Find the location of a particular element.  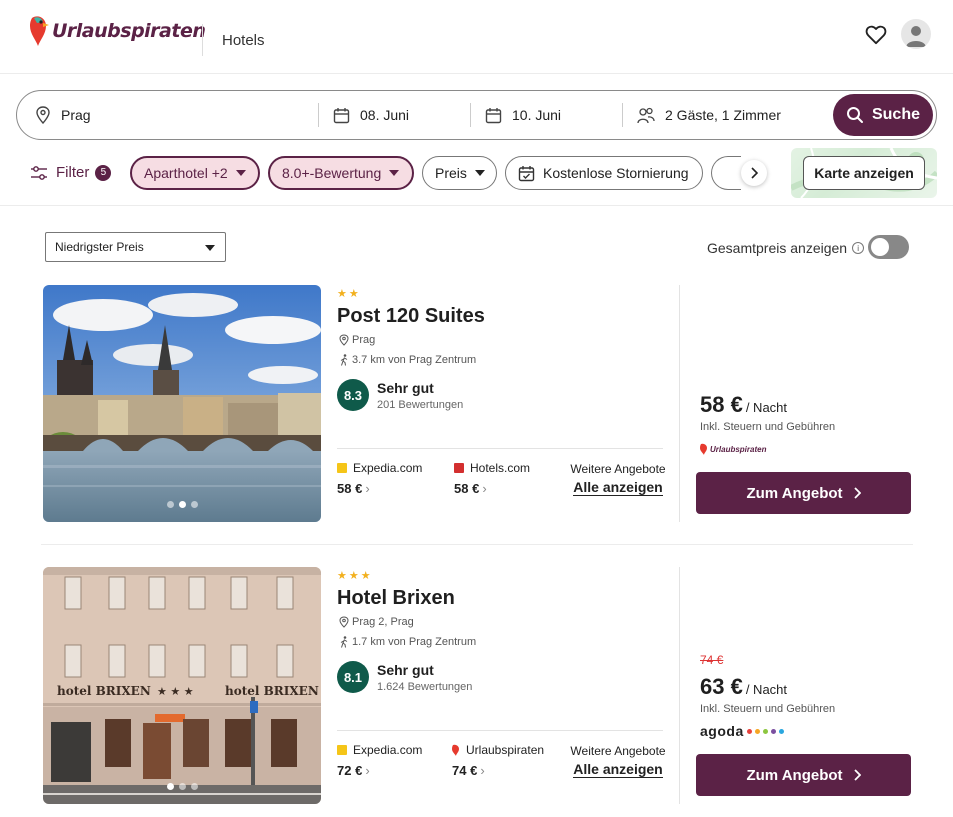

destination-field: Prag is located at coordinates (180, 115).